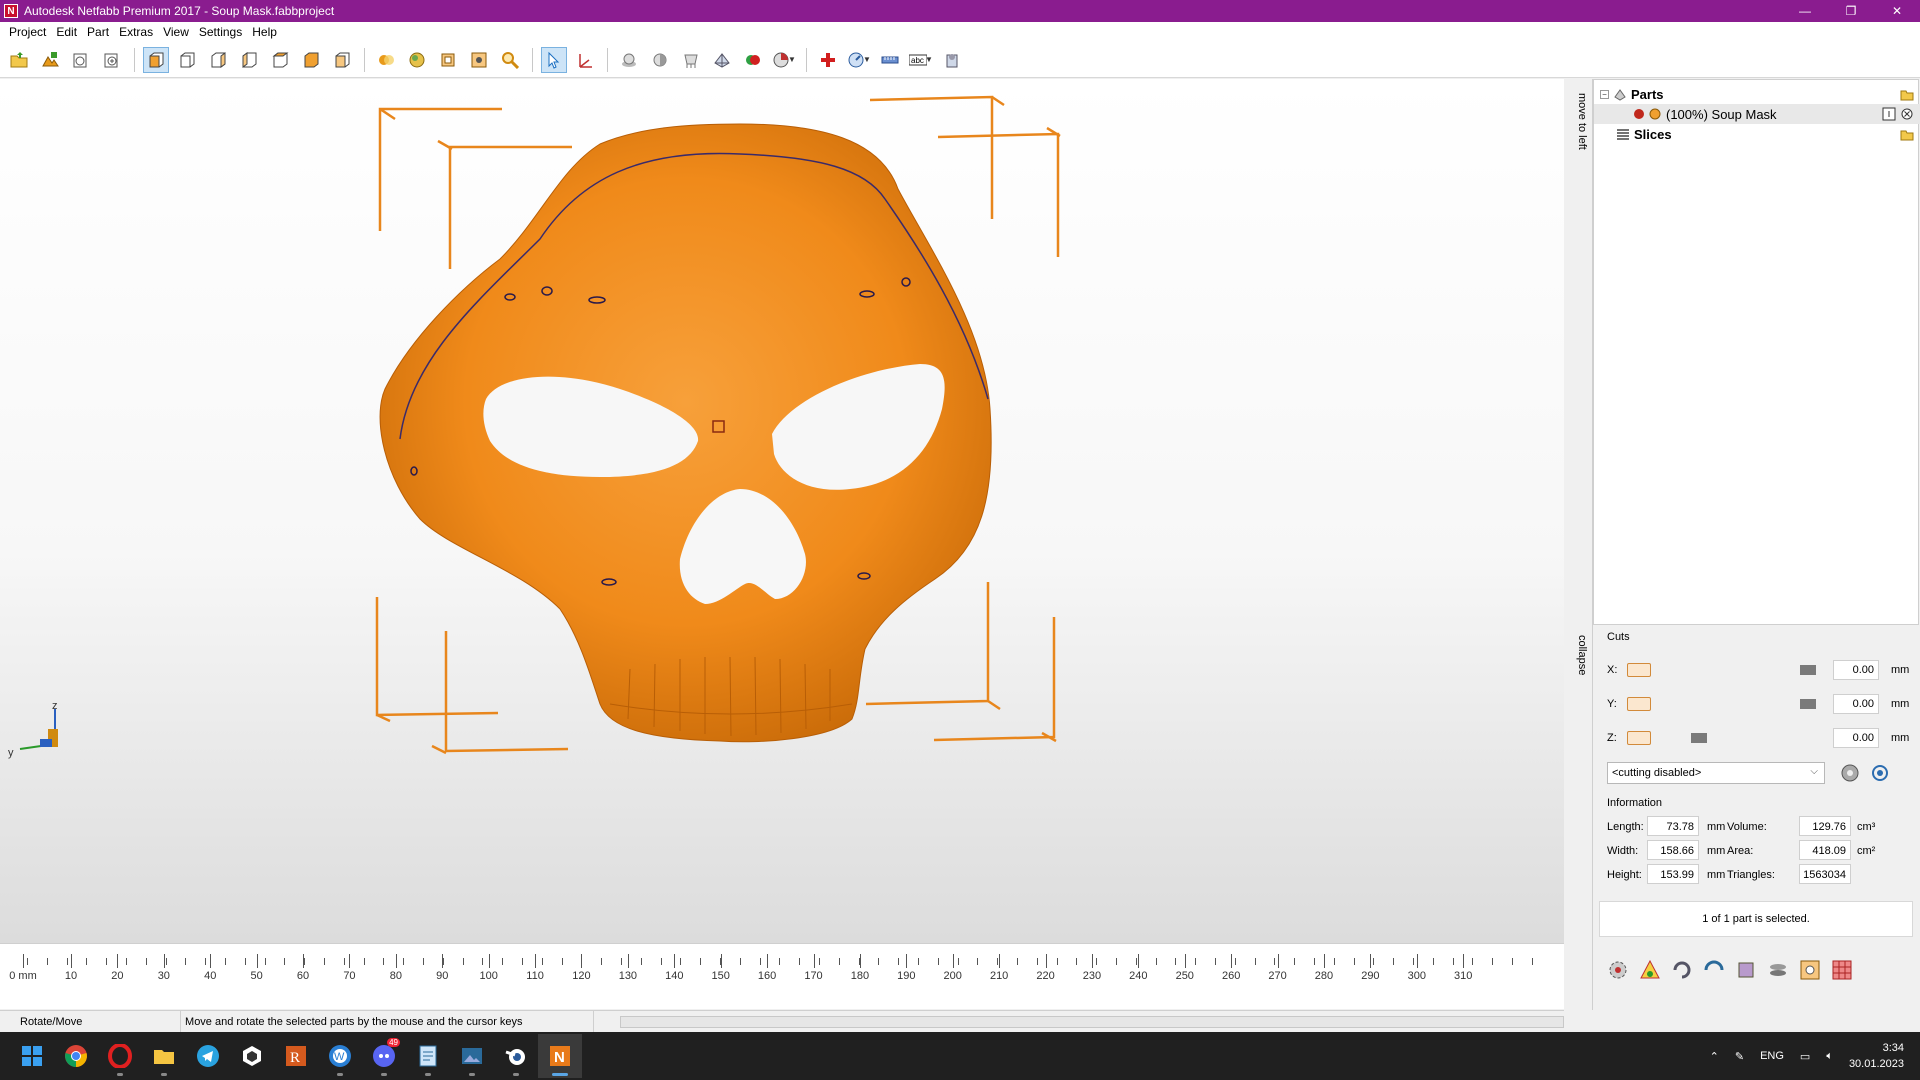 The width and height of the screenshot is (1920, 1080). What do you see at coordinates (859, 60) in the screenshot?
I see `measure-button: ▼` at bounding box center [859, 60].